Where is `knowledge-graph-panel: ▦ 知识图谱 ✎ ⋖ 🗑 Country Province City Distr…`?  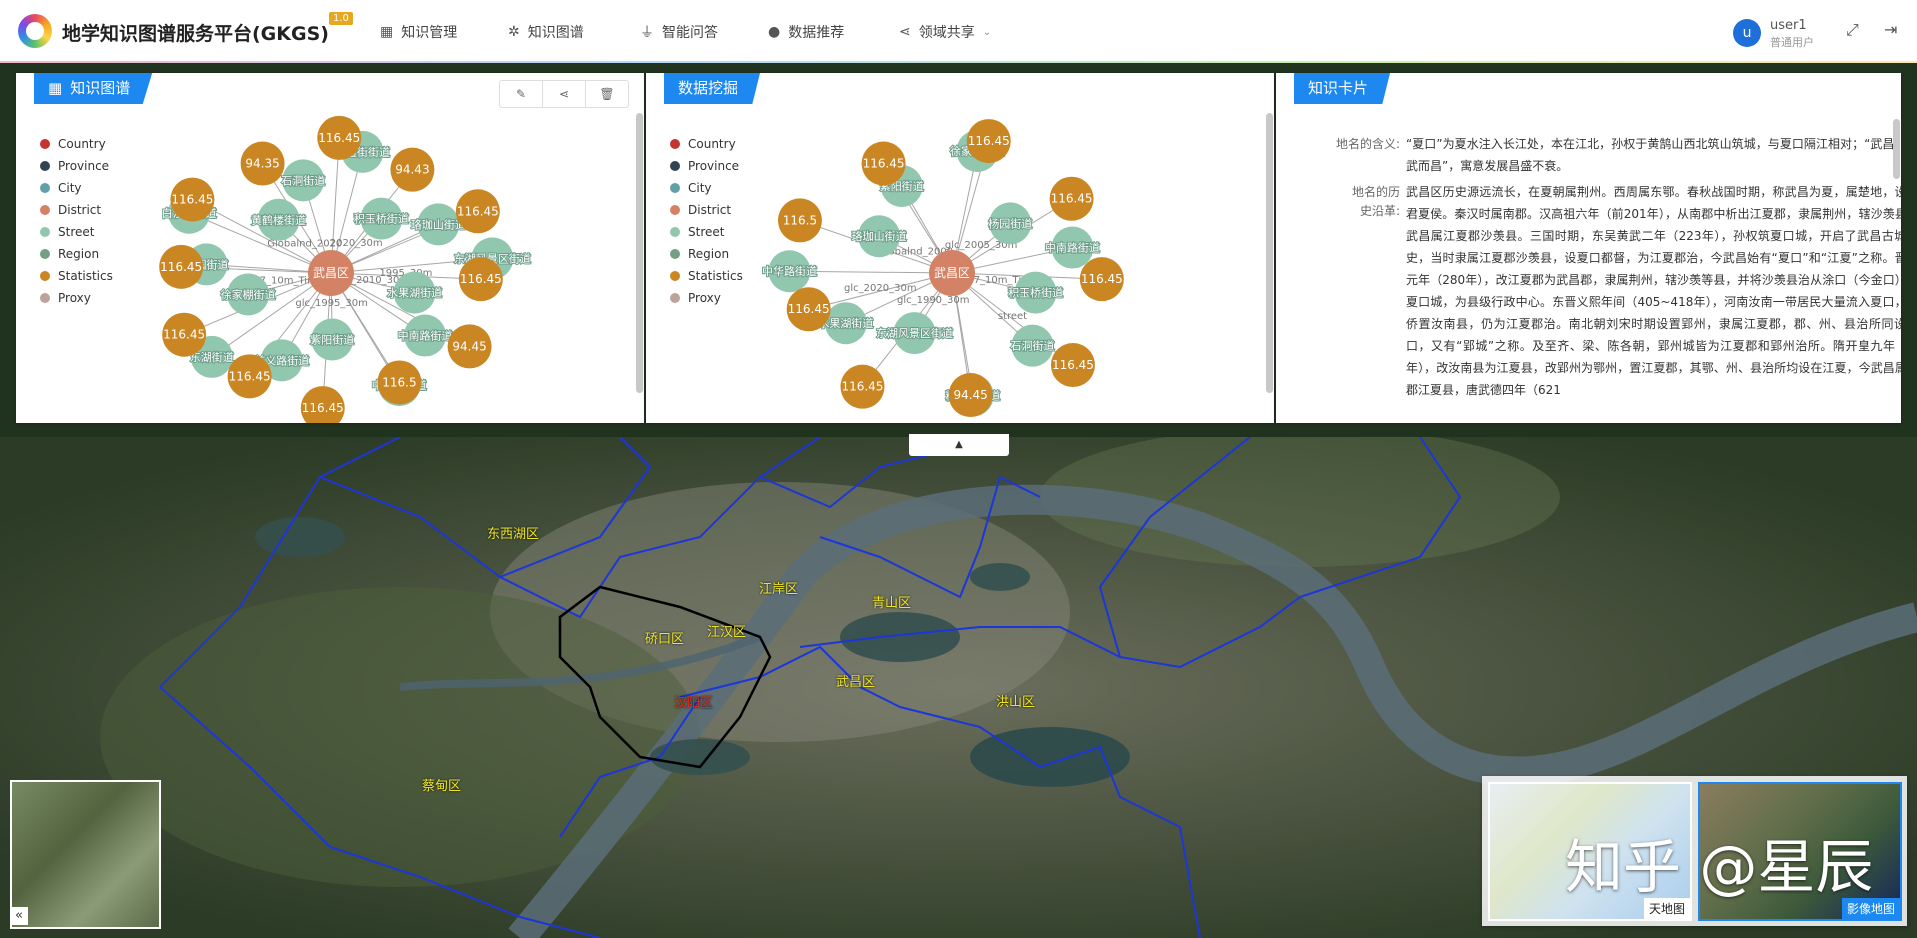 knowledge-graph-panel: ▦ 知识图谱 ✎ ⋖ 🗑 Country Province City Distr… is located at coordinates (330, 248).